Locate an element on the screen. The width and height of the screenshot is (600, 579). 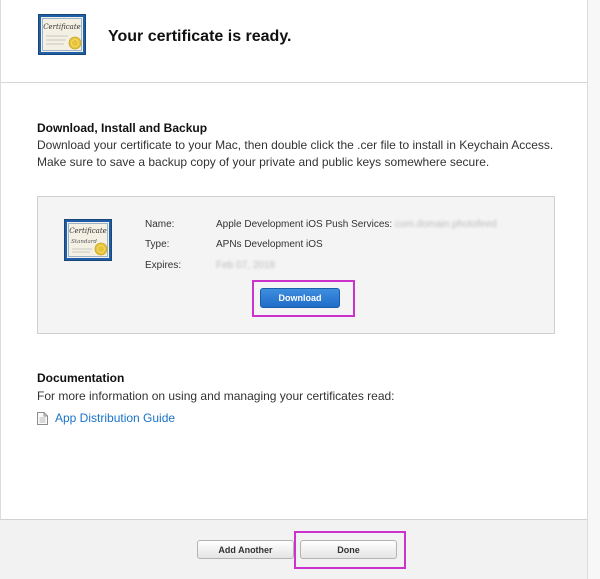
download-button: Download is located at coordinates (300, 298).